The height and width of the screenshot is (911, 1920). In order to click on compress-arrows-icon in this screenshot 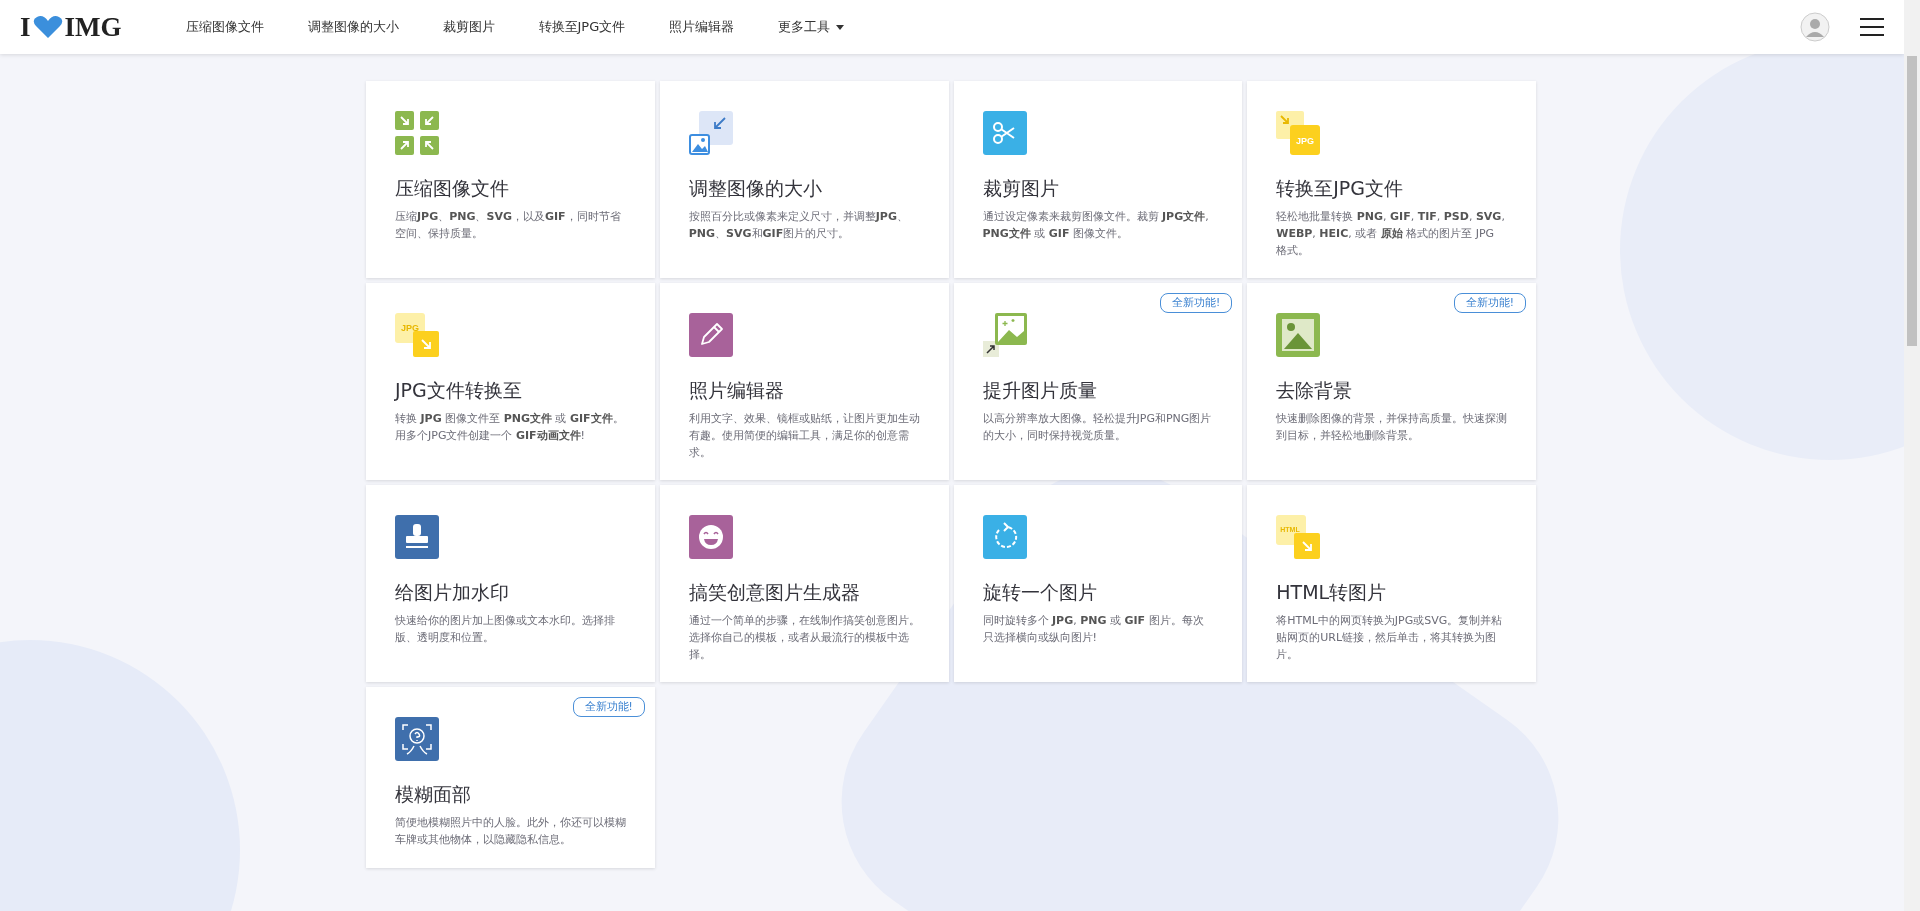, I will do `click(417, 133)`.